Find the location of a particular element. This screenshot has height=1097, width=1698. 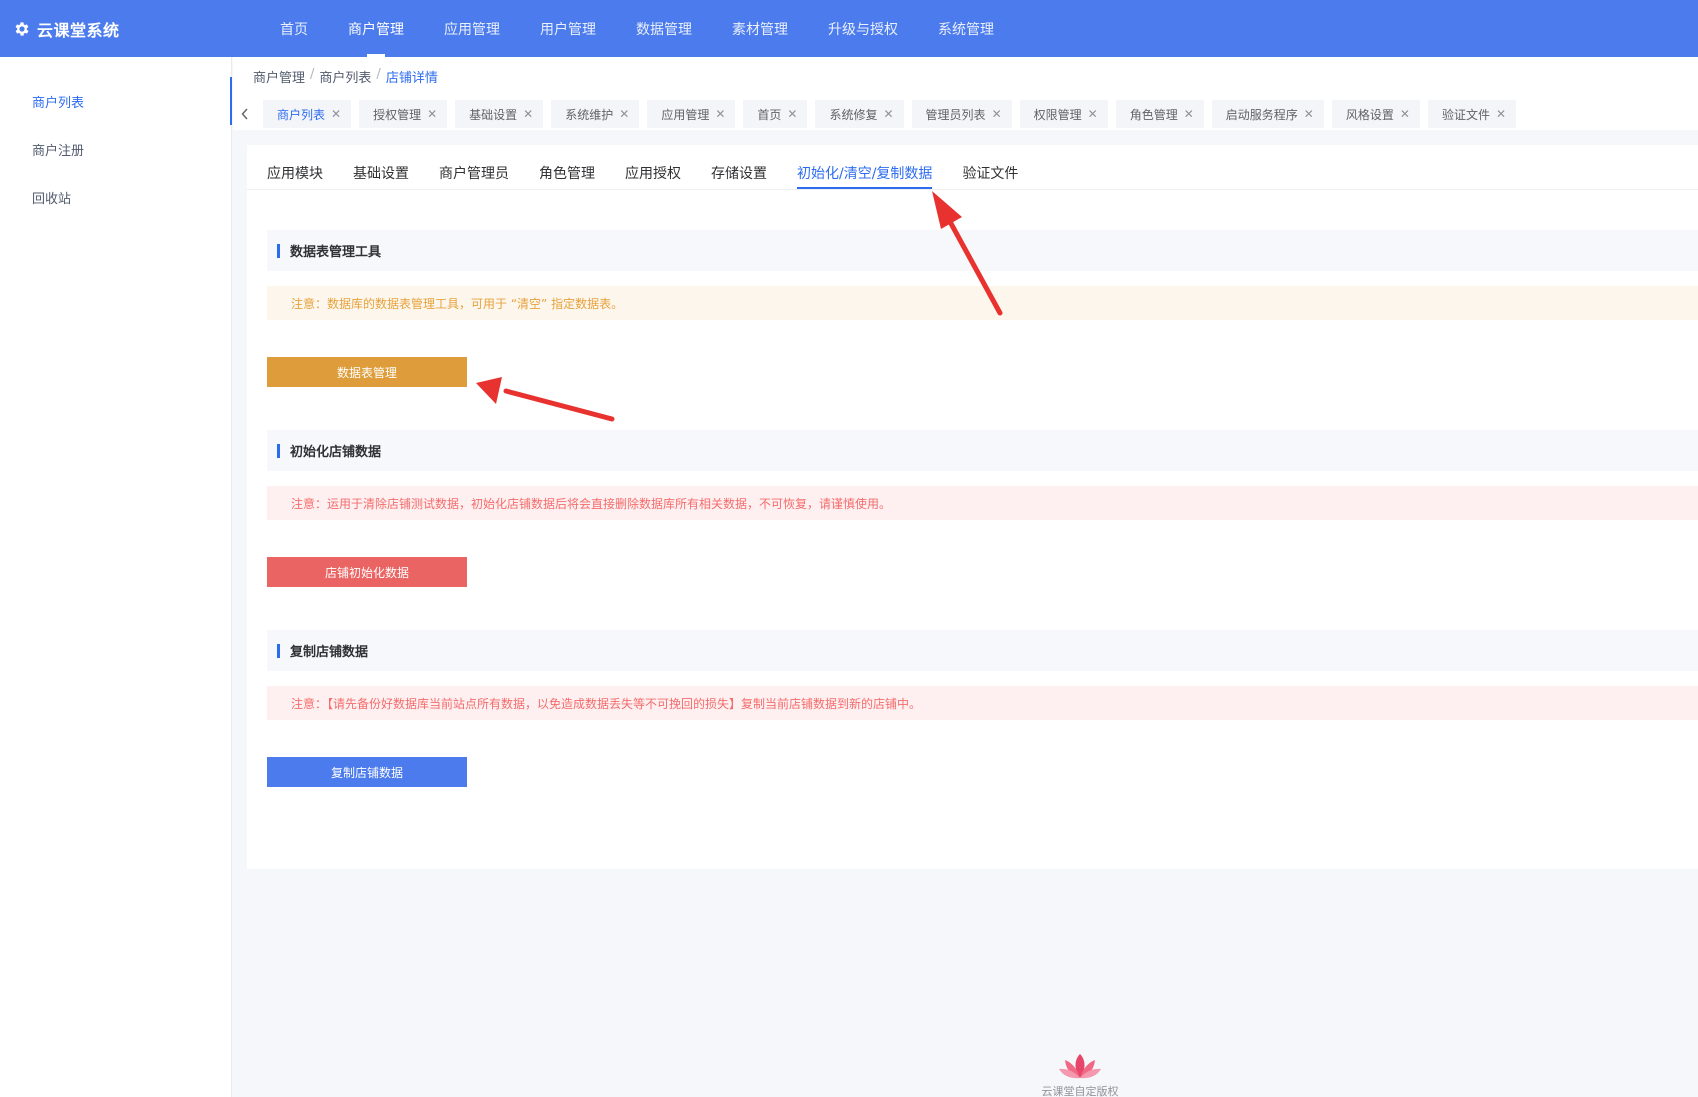

section-title-text: 初始化店铺数据 is located at coordinates (336, 452).